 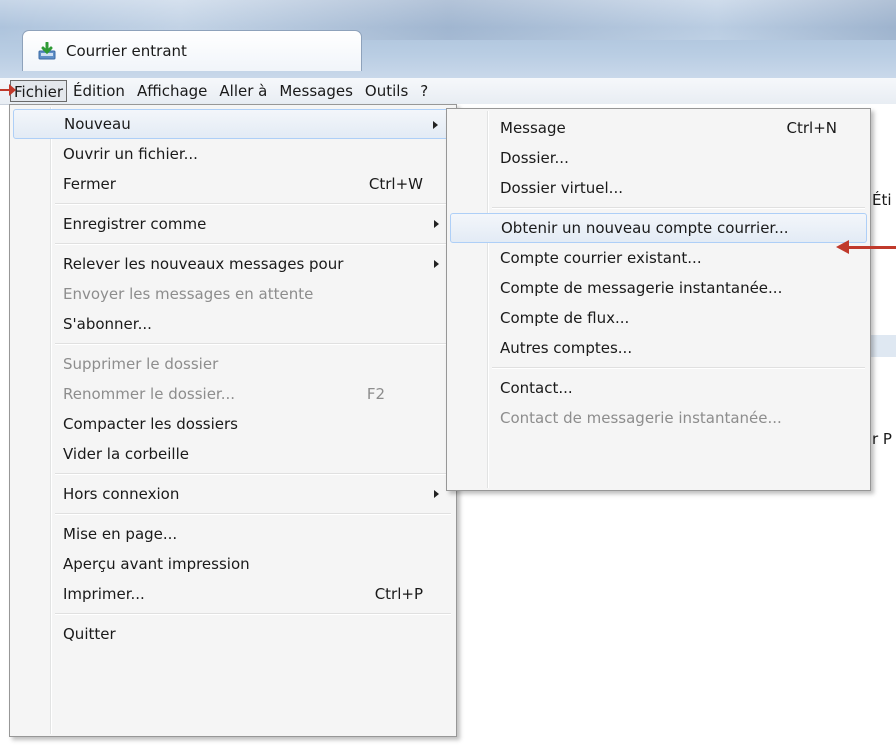 I want to click on menu-item-compacter: Compacter les dossiers, so click(x=233, y=424).